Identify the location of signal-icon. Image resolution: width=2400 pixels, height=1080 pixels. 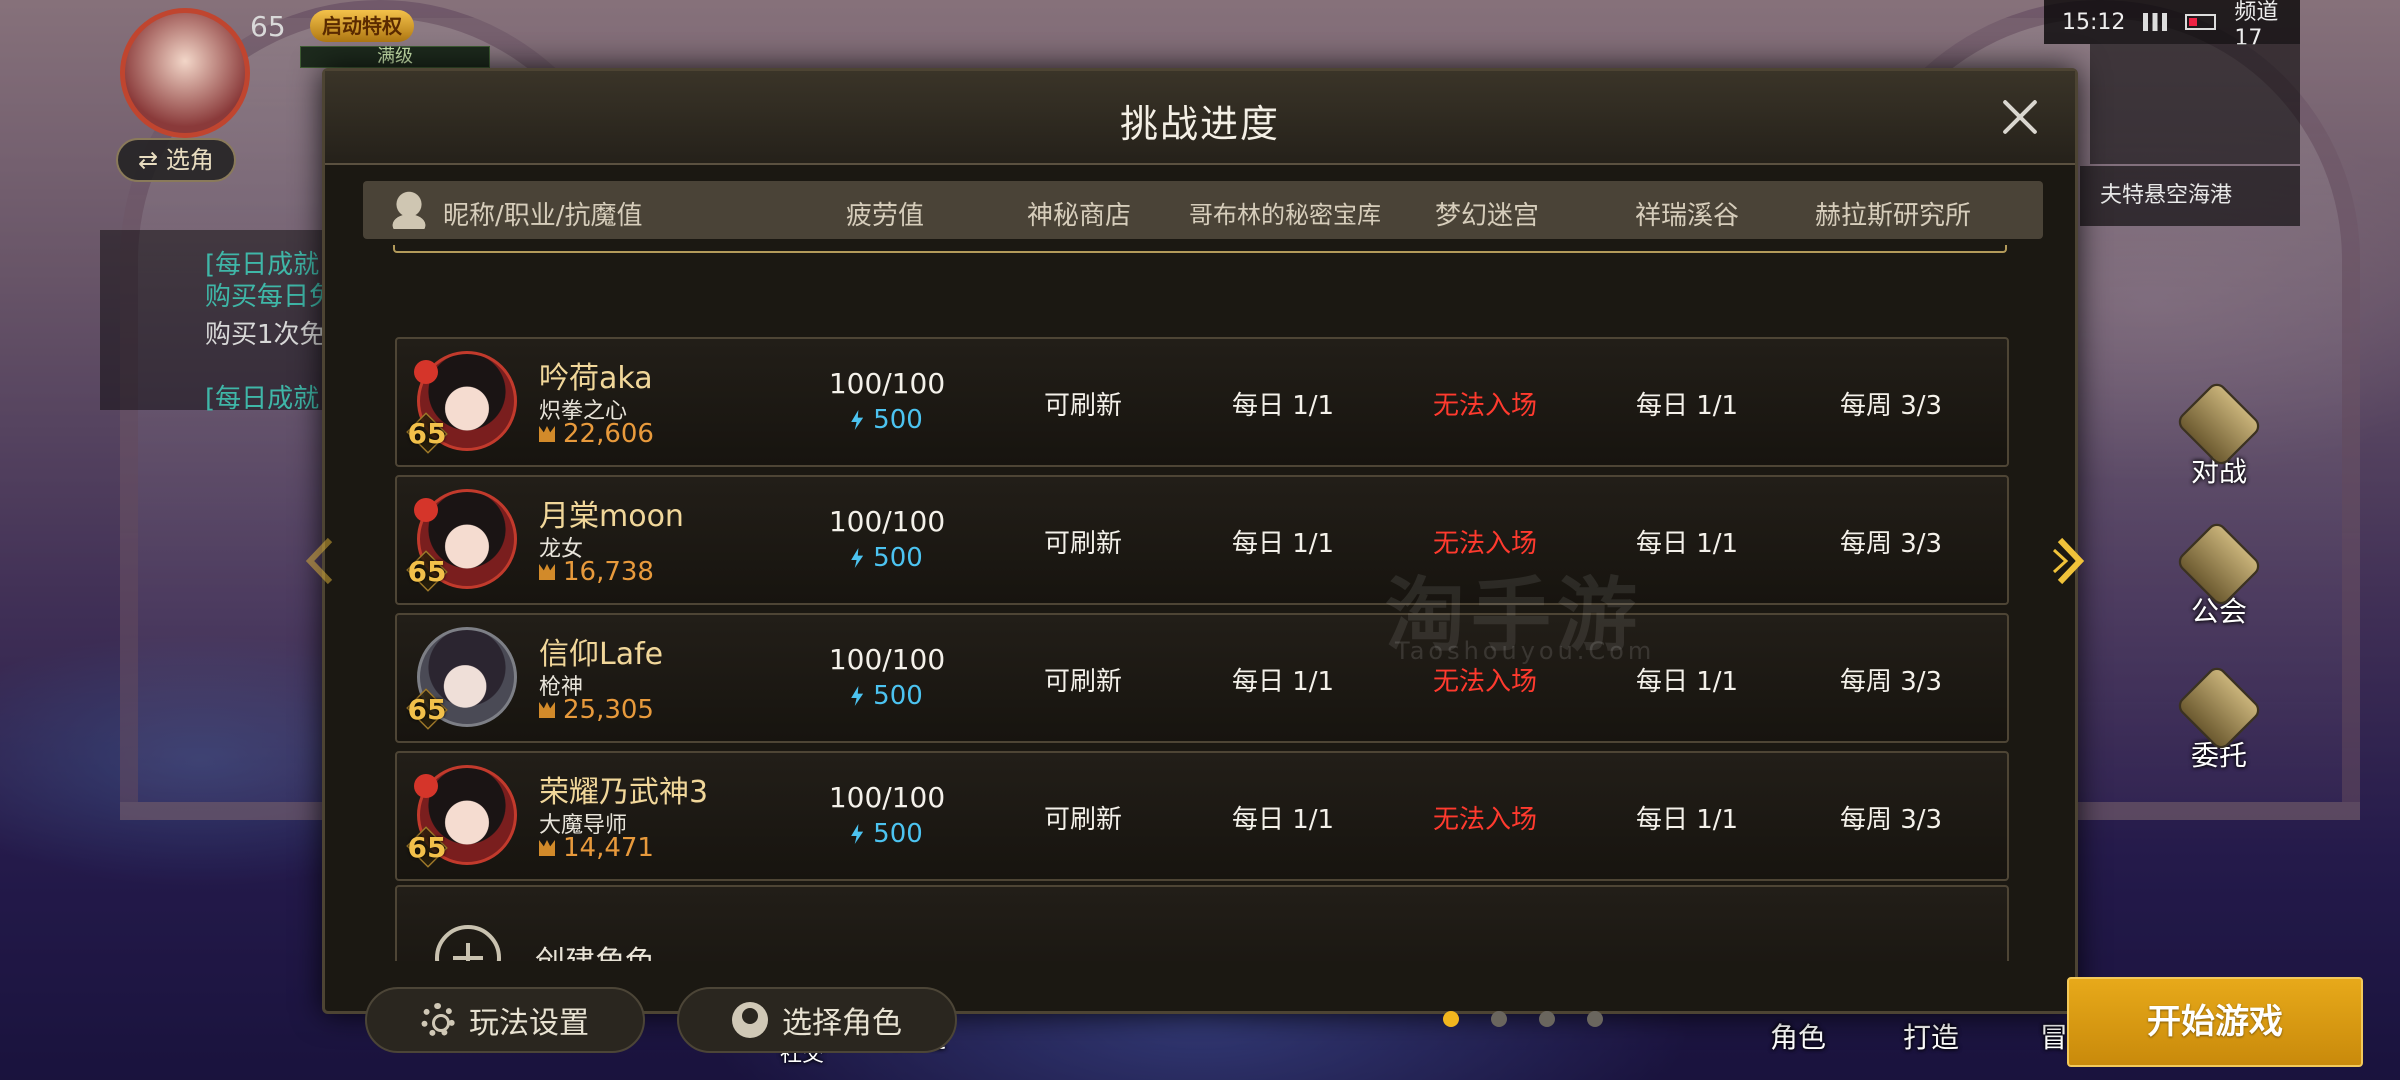
(2155, 22).